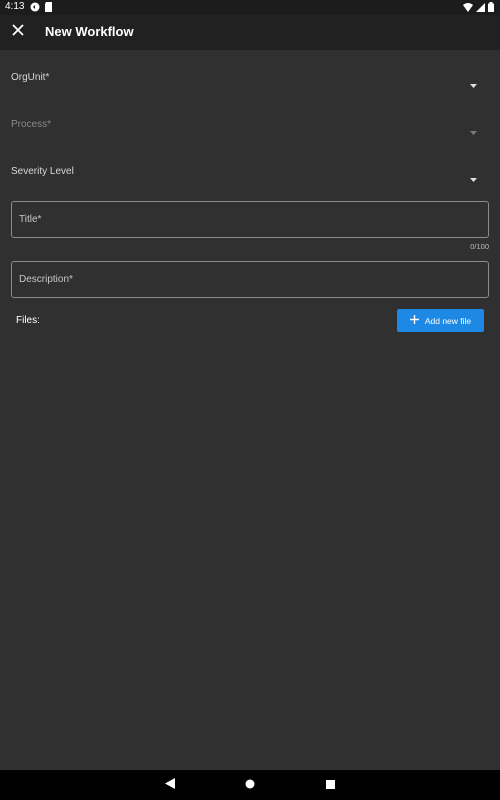  I want to click on severity-level-label: Severity Level, so click(42, 171).